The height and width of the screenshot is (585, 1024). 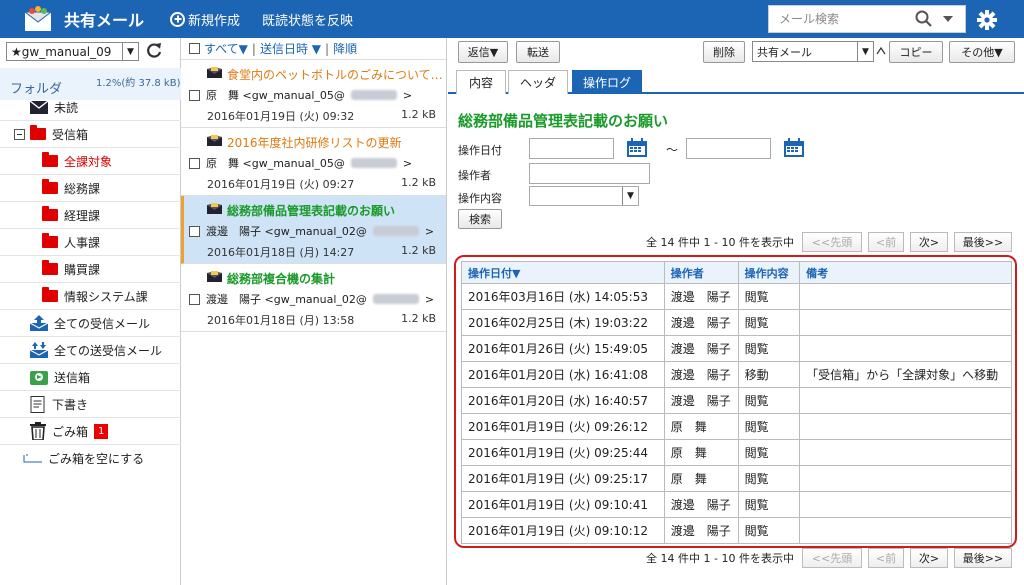 What do you see at coordinates (784, 52) in the screenshot?
I see `target-folder-value: 共有メール` at bounding box center [784, 52].